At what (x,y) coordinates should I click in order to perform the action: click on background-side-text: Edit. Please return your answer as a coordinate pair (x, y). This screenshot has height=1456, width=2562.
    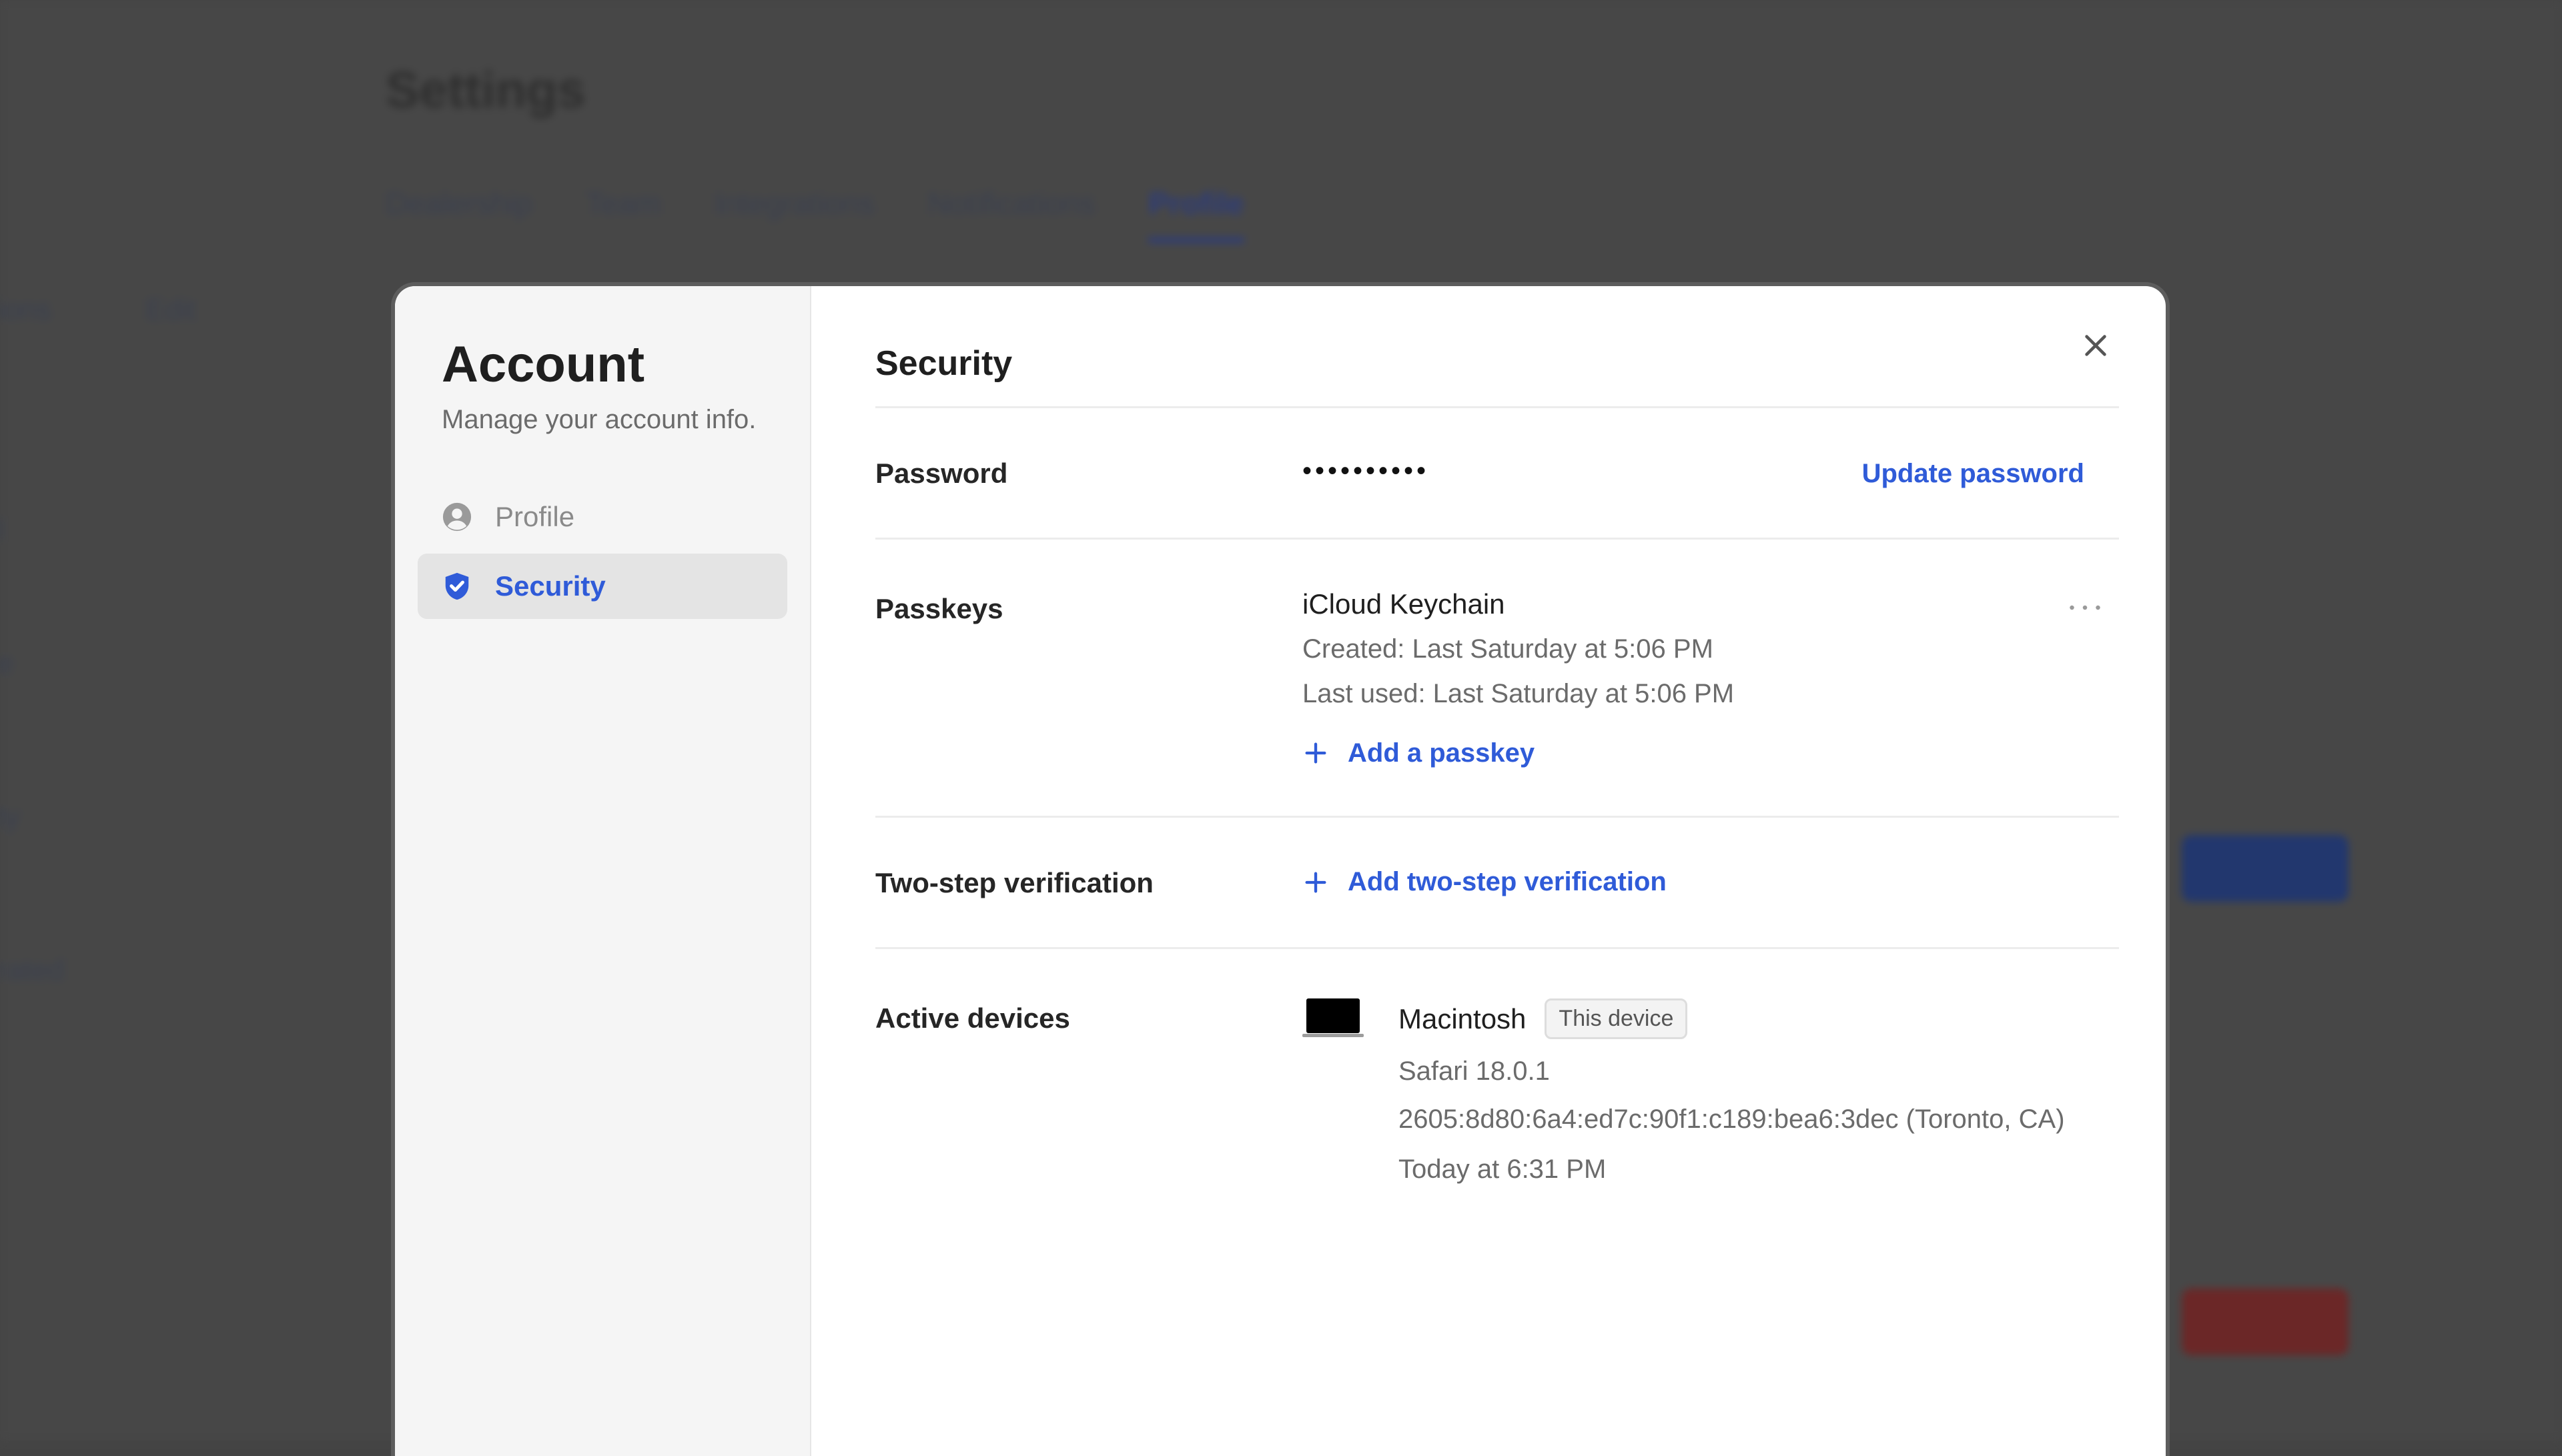
    Looking at the image, I should click on (171, 310).